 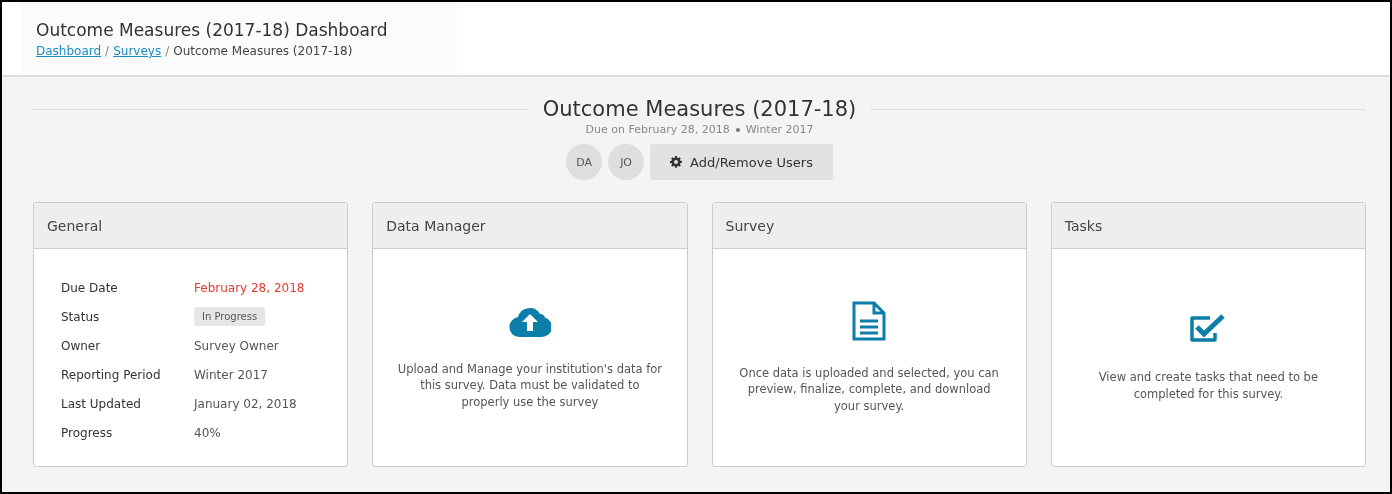 I want to click on detail-value: January 02, 2018, so click(x=245, y=403).